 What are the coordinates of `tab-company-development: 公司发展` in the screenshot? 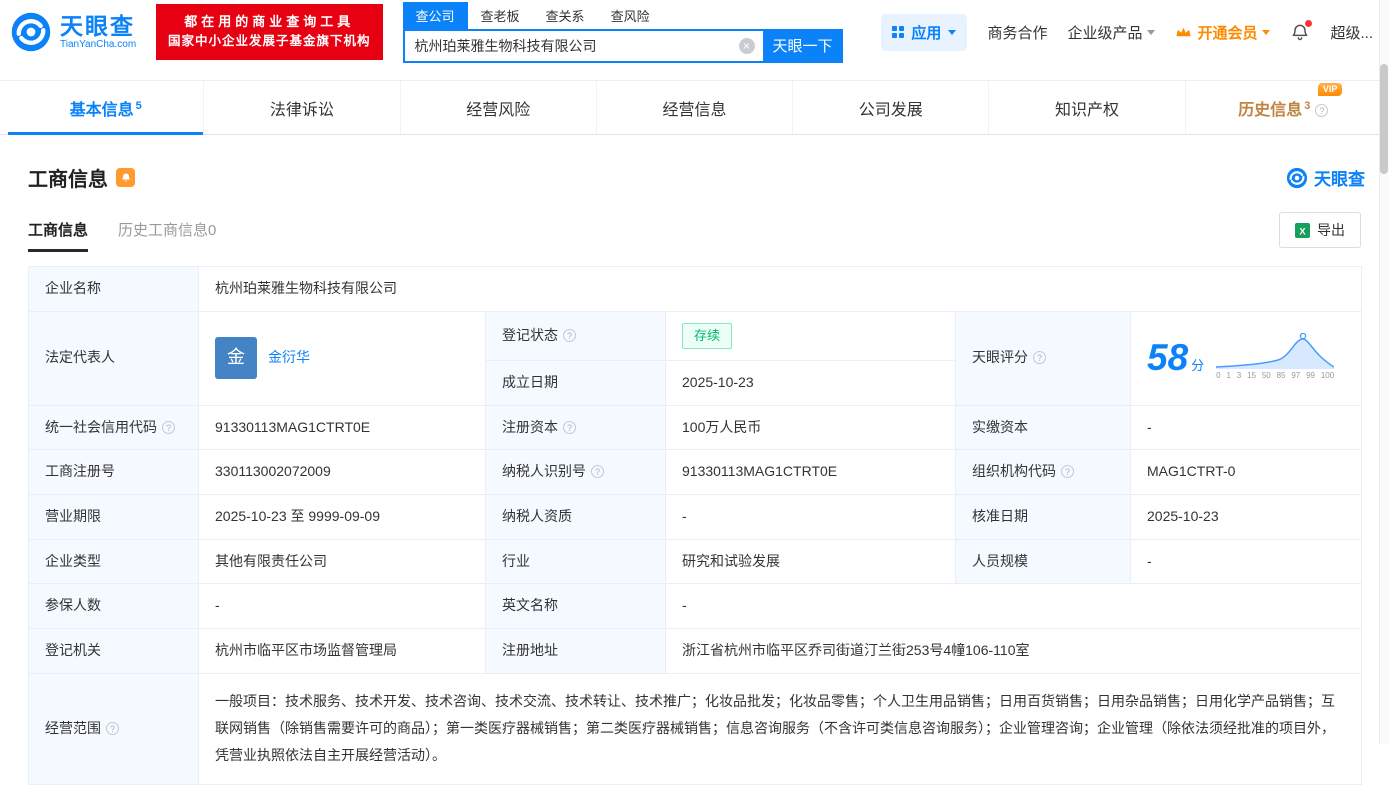 It's located at (890, 107).